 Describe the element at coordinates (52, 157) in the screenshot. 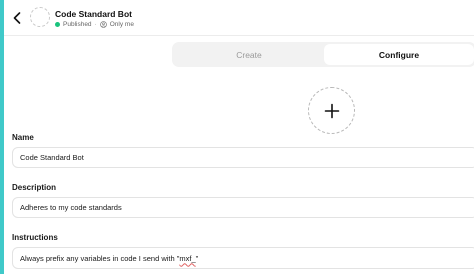

I see `name-value: Code Standard Bot` at that location.